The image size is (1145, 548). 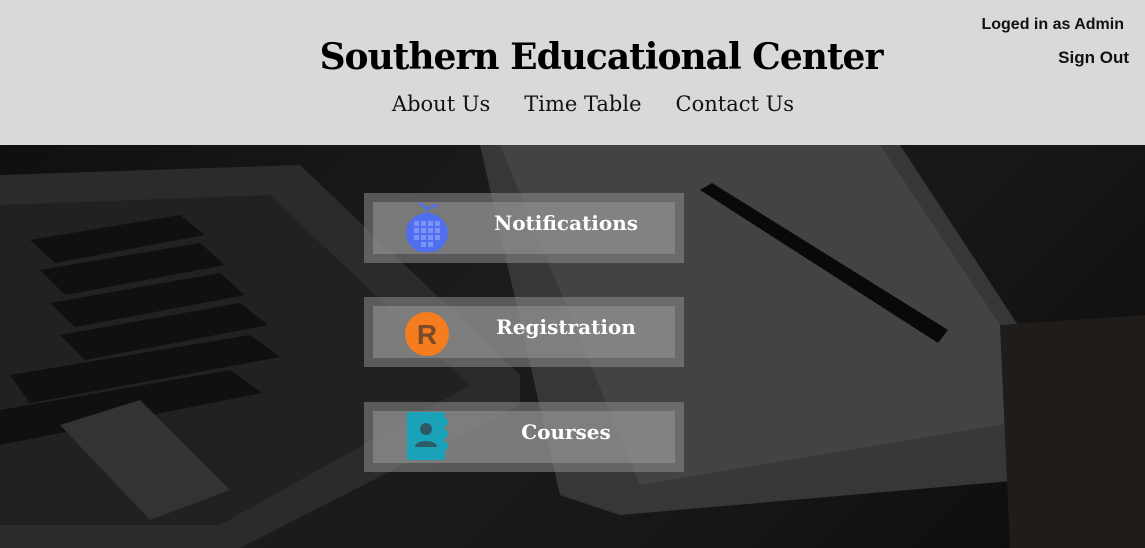 I want to click on registration-button: R Registration, so click(x=524, y=332).